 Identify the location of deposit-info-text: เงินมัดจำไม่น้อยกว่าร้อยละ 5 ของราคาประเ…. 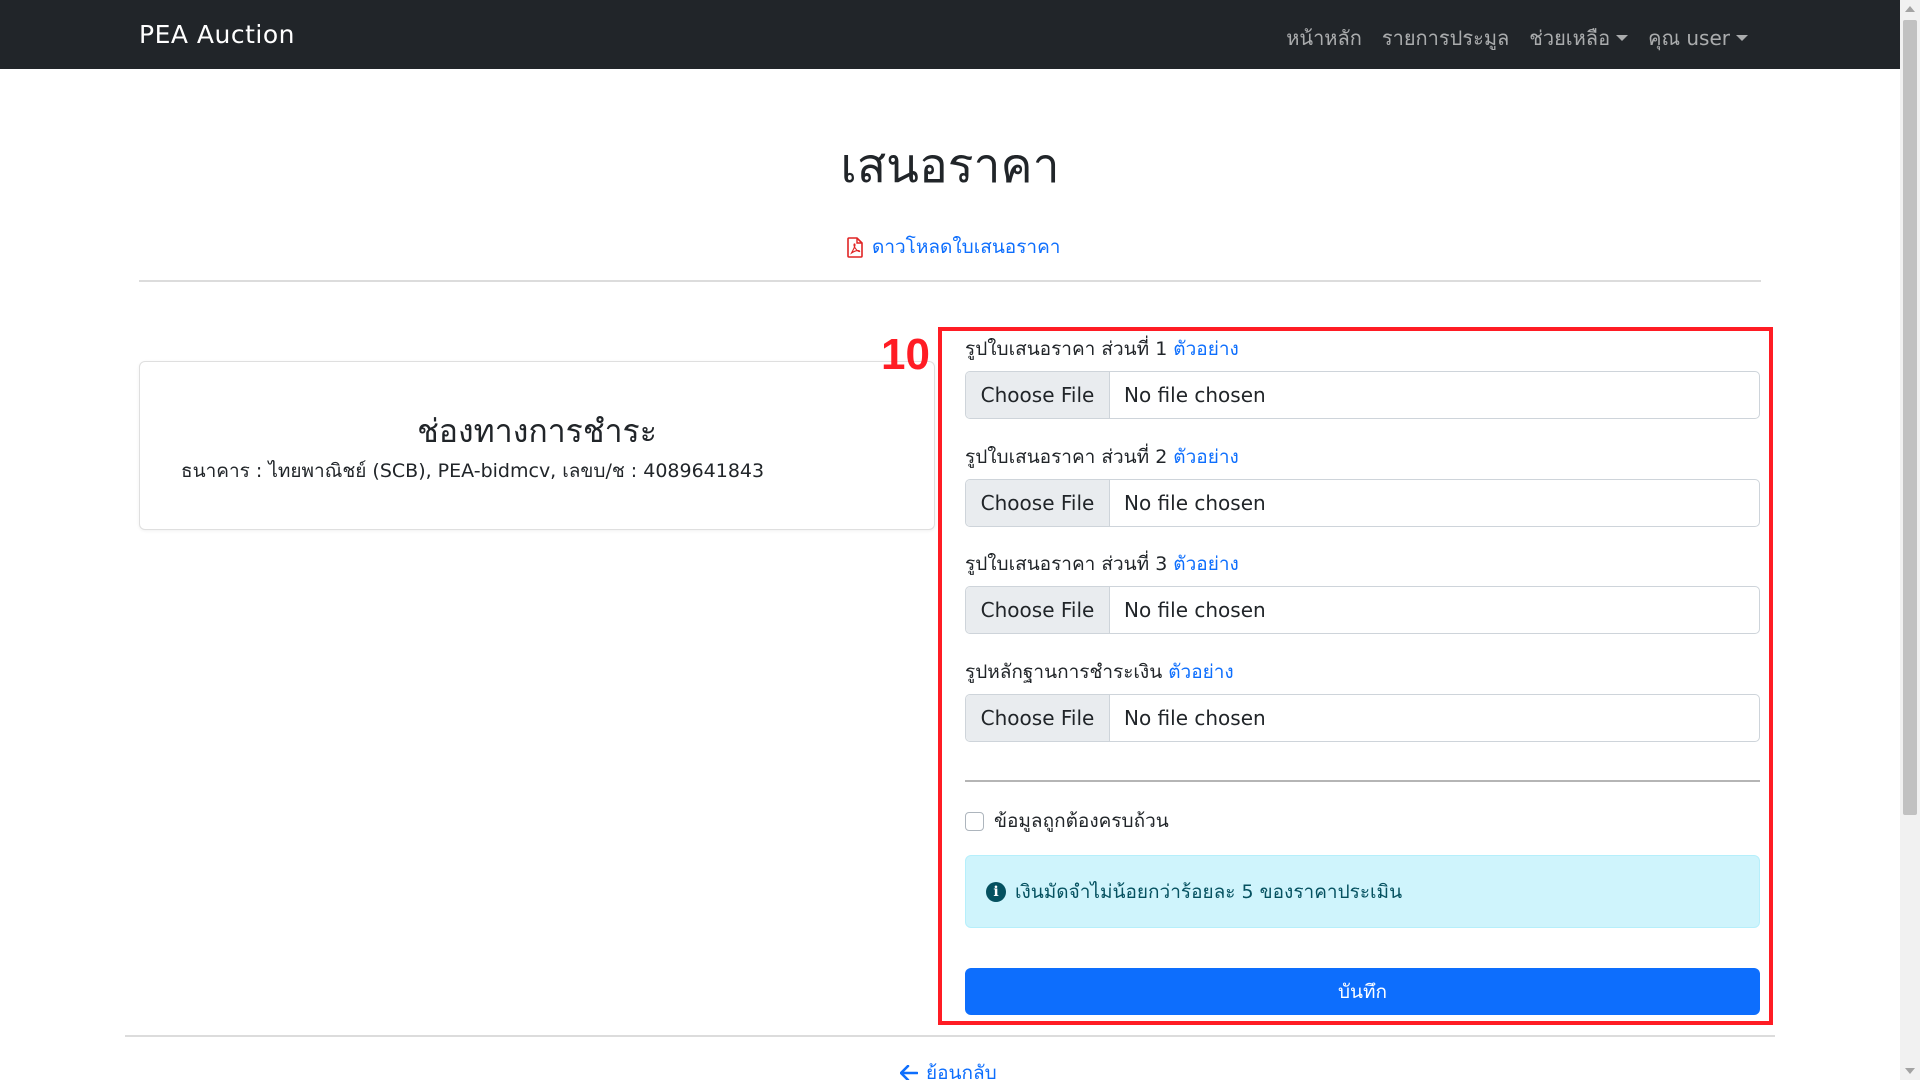
(1209, 891).